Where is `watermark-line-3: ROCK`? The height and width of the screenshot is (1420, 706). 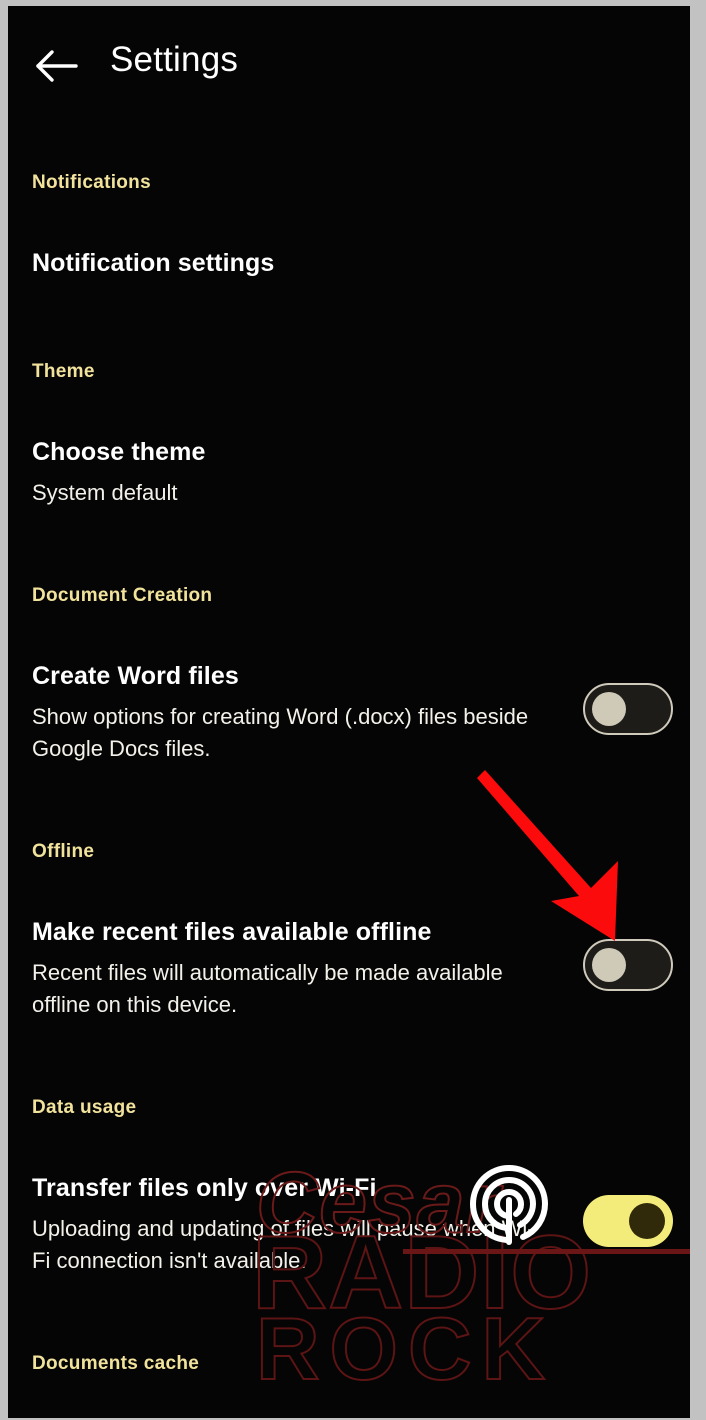
watermark-line-3: ROCK is located at coordinates (405, 1348).